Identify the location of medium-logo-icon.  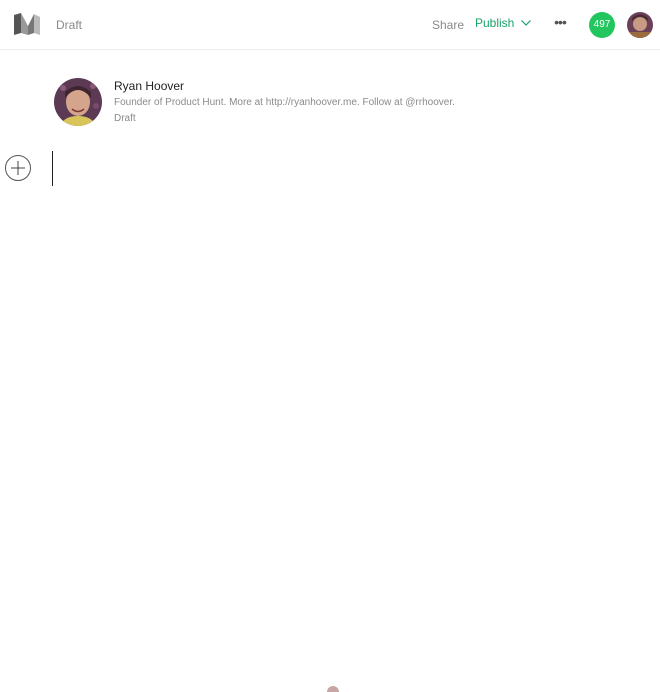
(27, 24).